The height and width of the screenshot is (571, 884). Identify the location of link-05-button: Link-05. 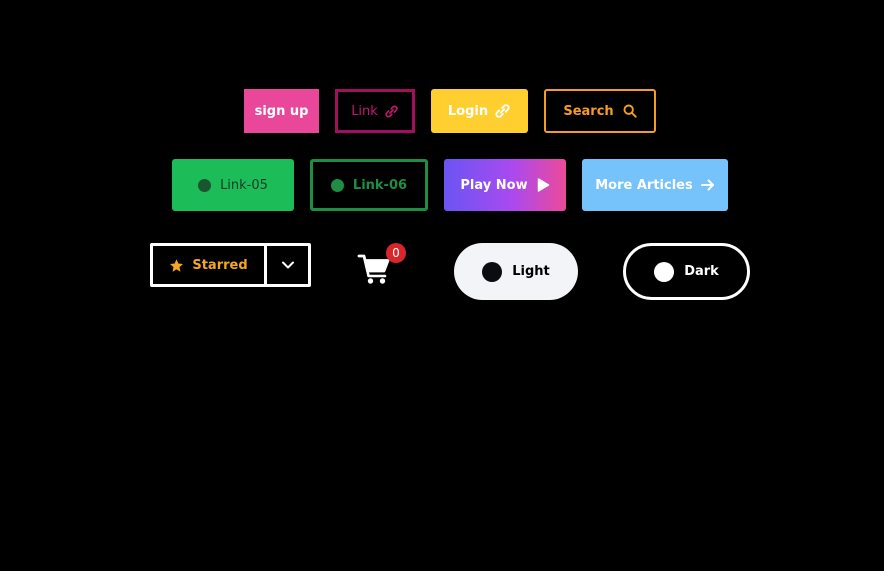
(233, 185).